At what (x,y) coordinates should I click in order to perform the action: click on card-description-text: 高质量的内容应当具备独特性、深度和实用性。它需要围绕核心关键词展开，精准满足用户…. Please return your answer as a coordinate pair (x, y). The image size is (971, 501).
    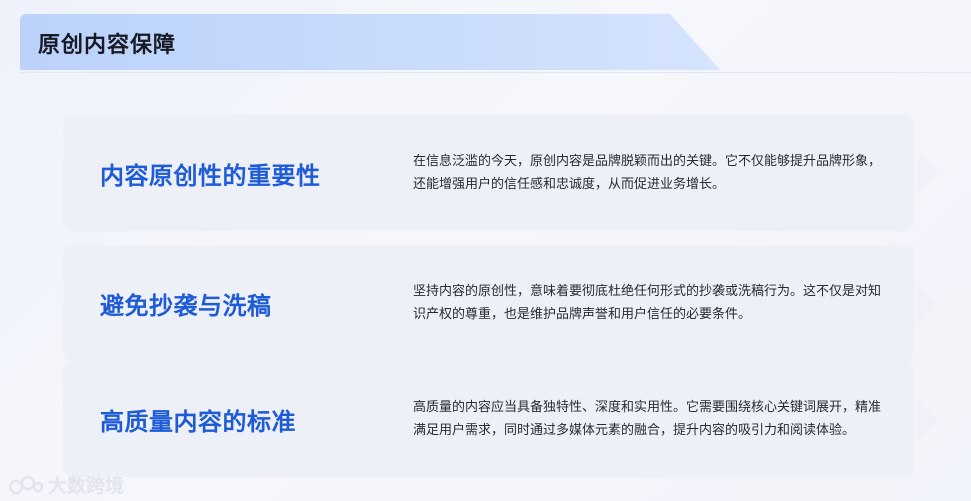
    Looking at the image, I should click on (647, 419).